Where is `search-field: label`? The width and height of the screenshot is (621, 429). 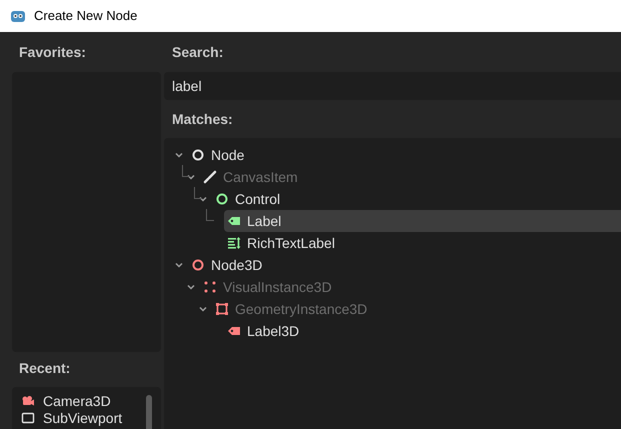
search-field: label is located at coordinates (392, 86).